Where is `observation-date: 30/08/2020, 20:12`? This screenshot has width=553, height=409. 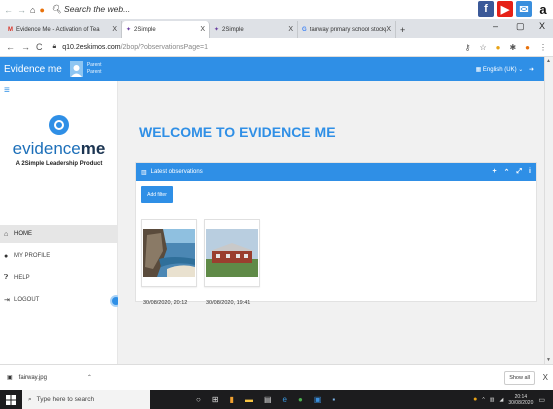
observation-date: 30/08/2020, 20:12 is located at coordinates (165, 303).